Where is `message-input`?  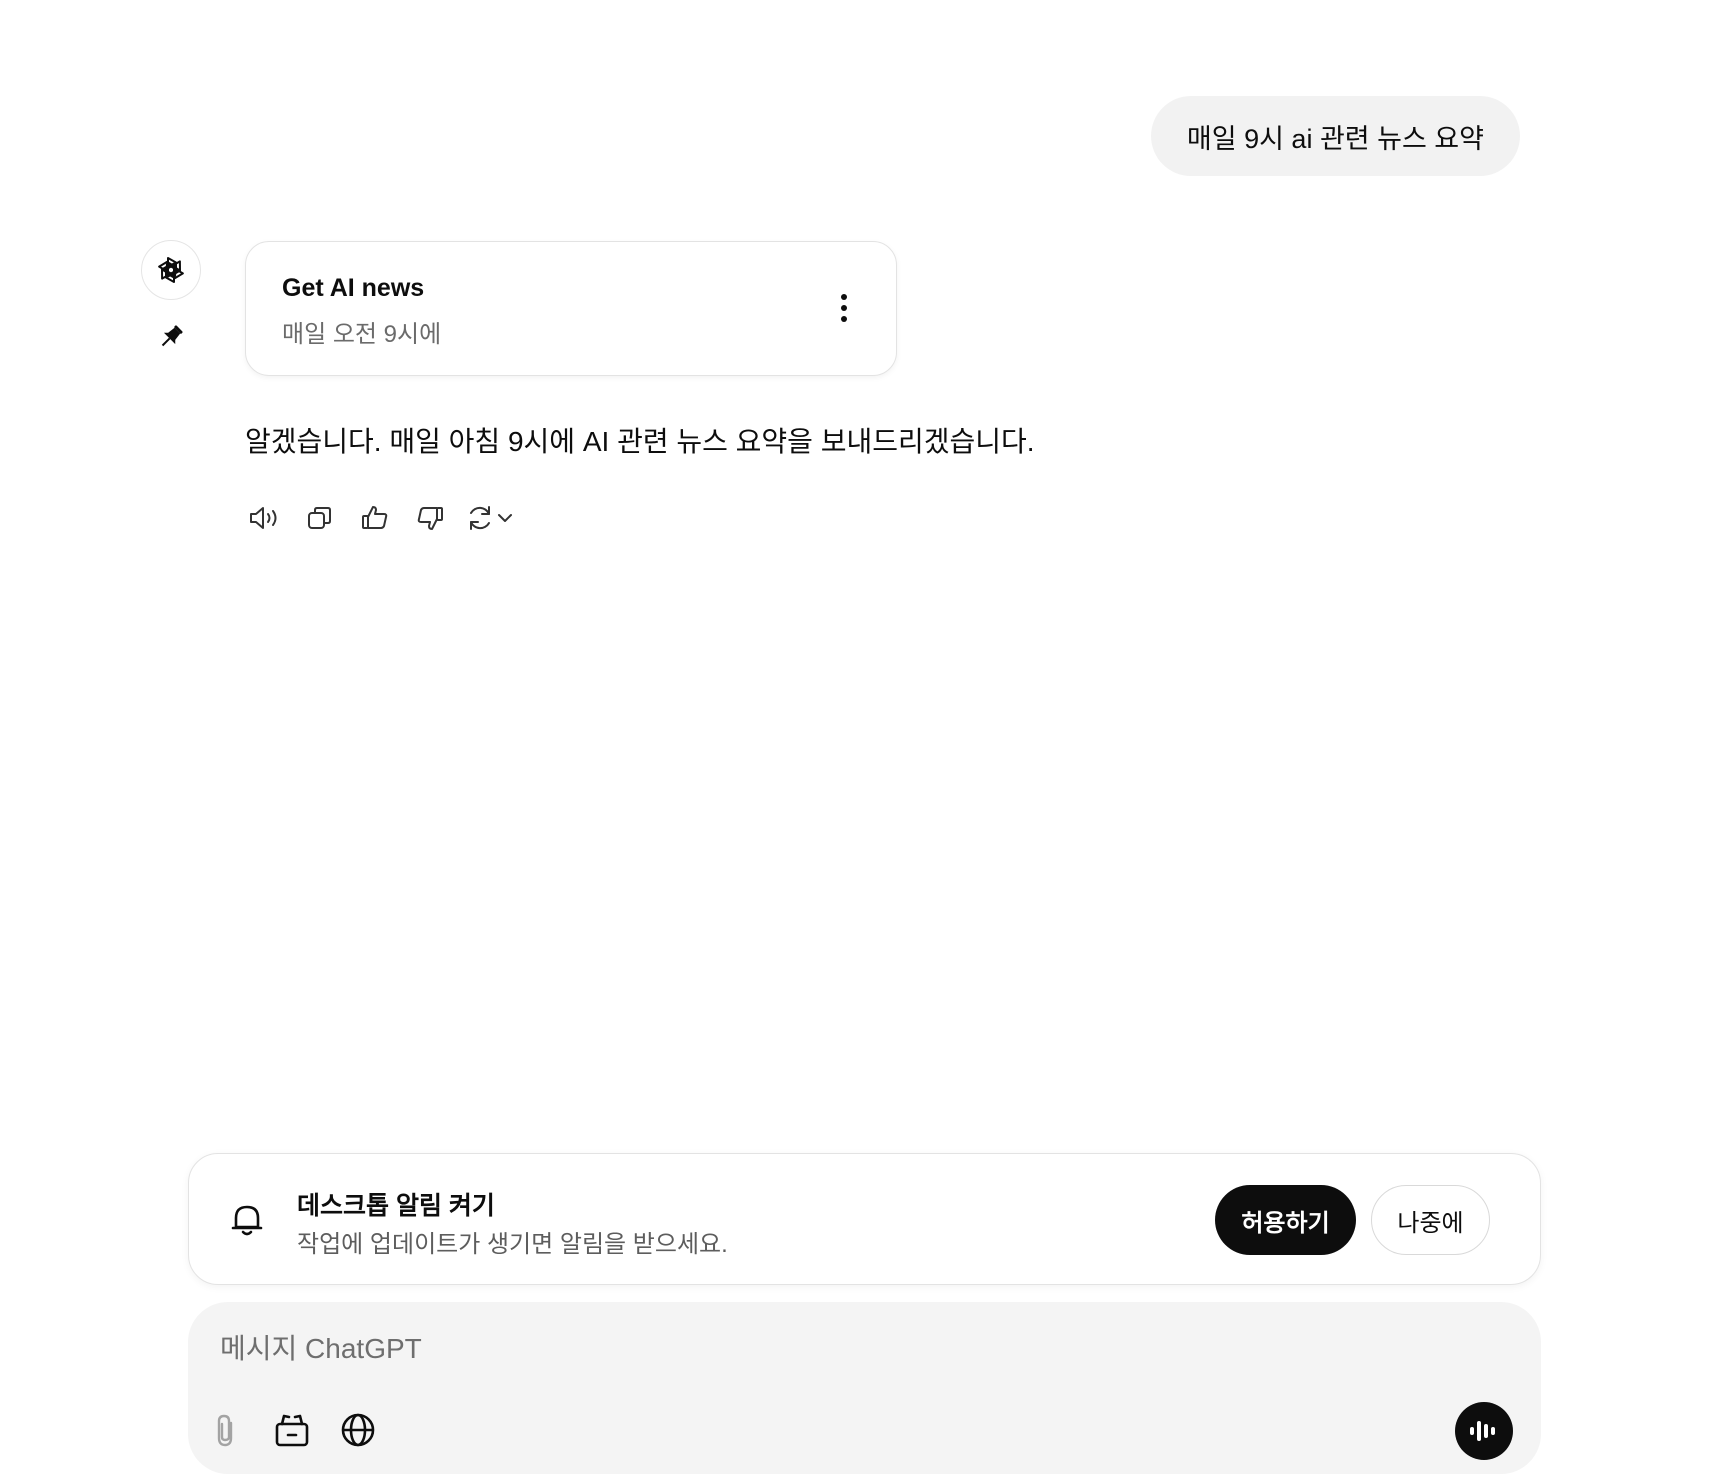 message-input is located at coordinates (770, 1349).